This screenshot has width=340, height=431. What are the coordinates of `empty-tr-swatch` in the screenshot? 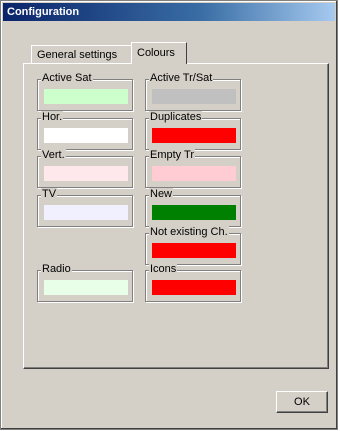 It's located at (194, 173).